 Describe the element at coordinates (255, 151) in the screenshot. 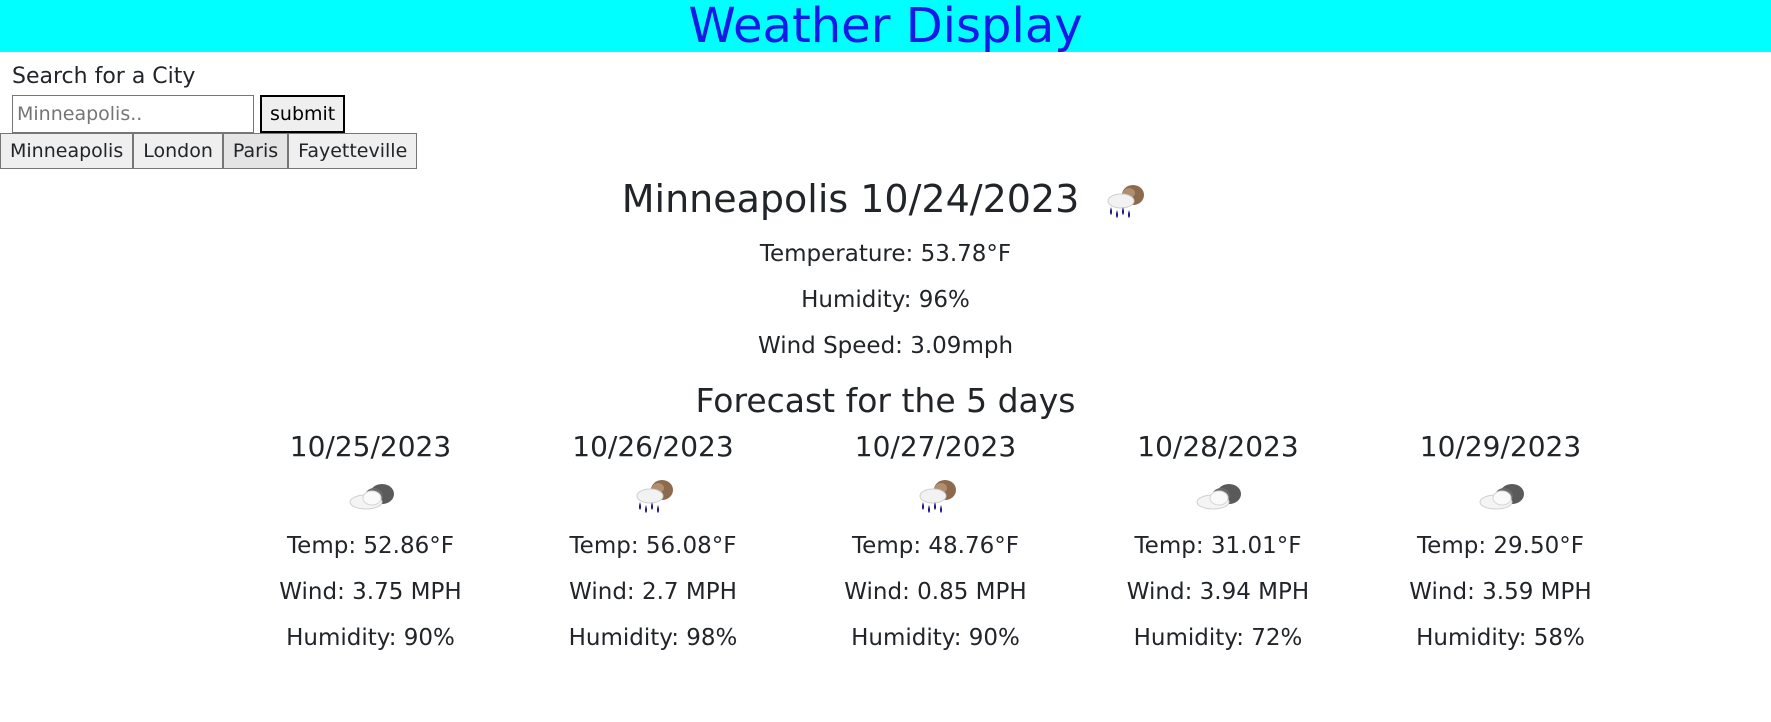

I see `history-button-paris: Paris` at that location.